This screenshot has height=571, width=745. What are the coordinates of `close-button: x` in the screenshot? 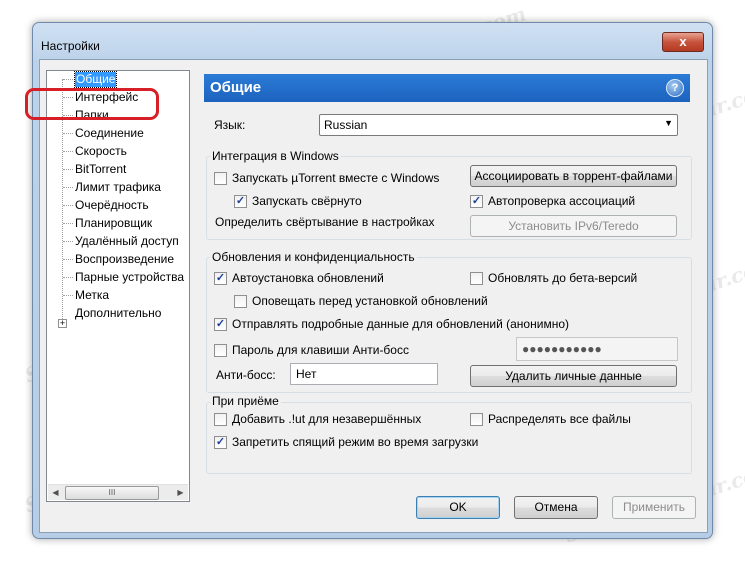 It's located at (683, 42).